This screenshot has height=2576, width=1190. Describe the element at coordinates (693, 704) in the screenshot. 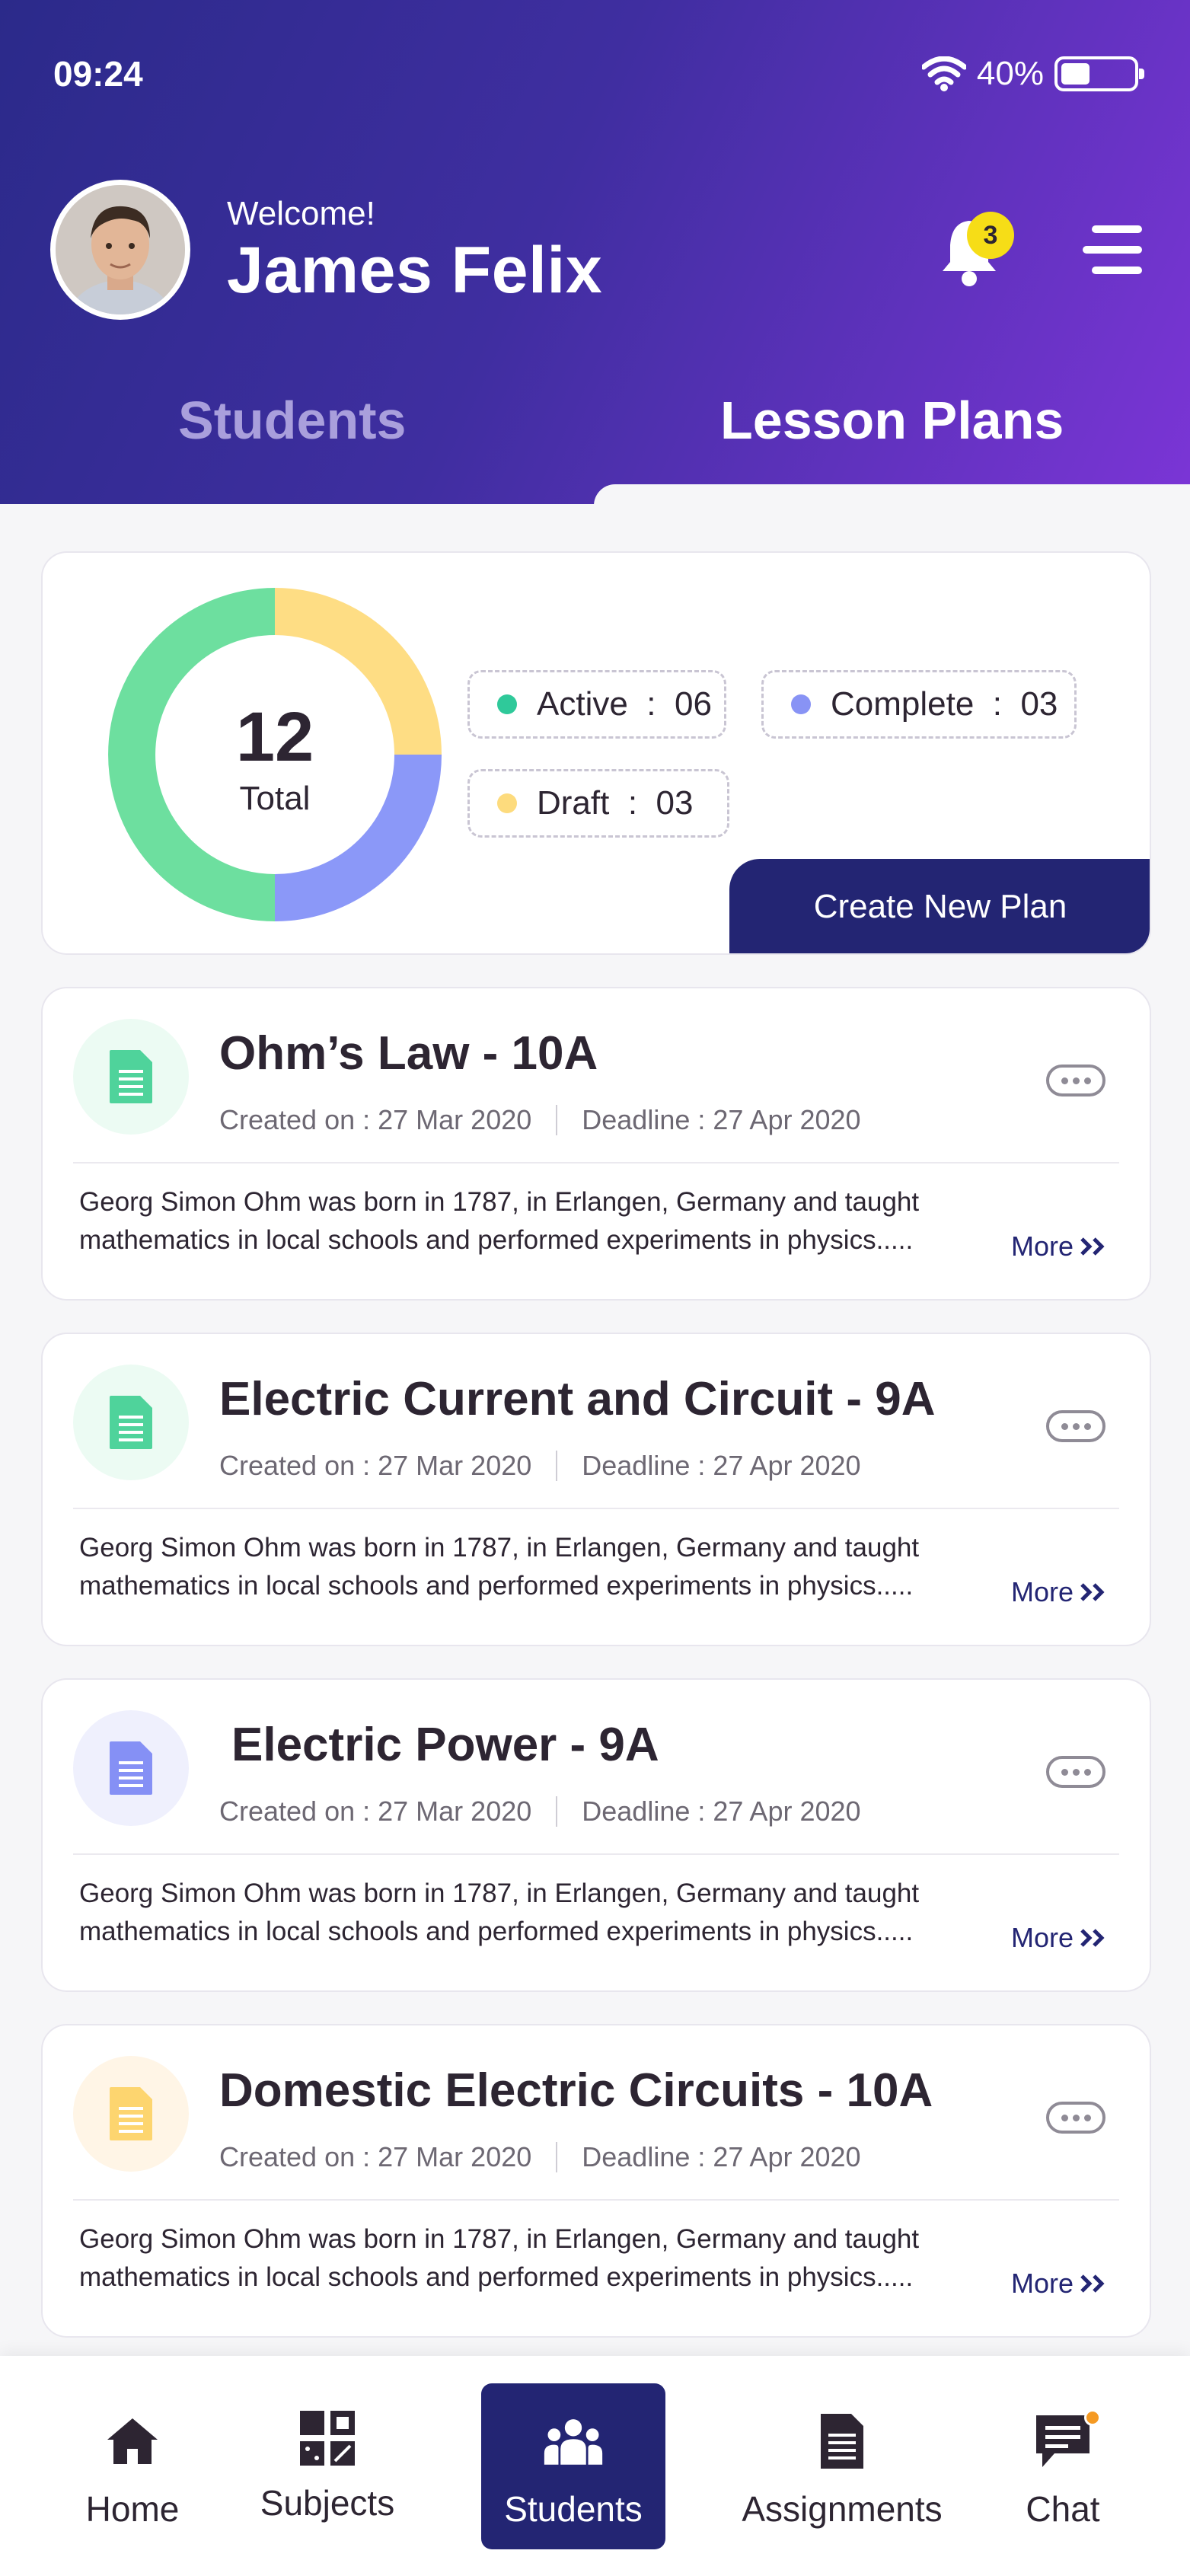

I see `active-value: 06` at that location.